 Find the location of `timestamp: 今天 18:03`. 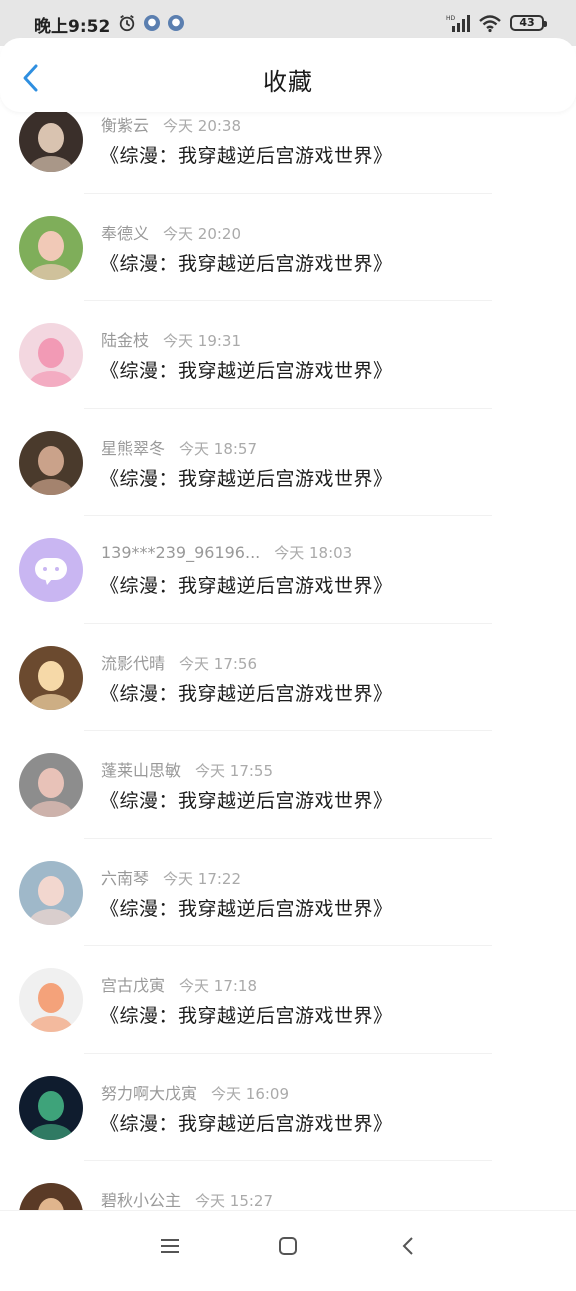

timestamp: 今天 18:03 is located at coordinates (313, 553).